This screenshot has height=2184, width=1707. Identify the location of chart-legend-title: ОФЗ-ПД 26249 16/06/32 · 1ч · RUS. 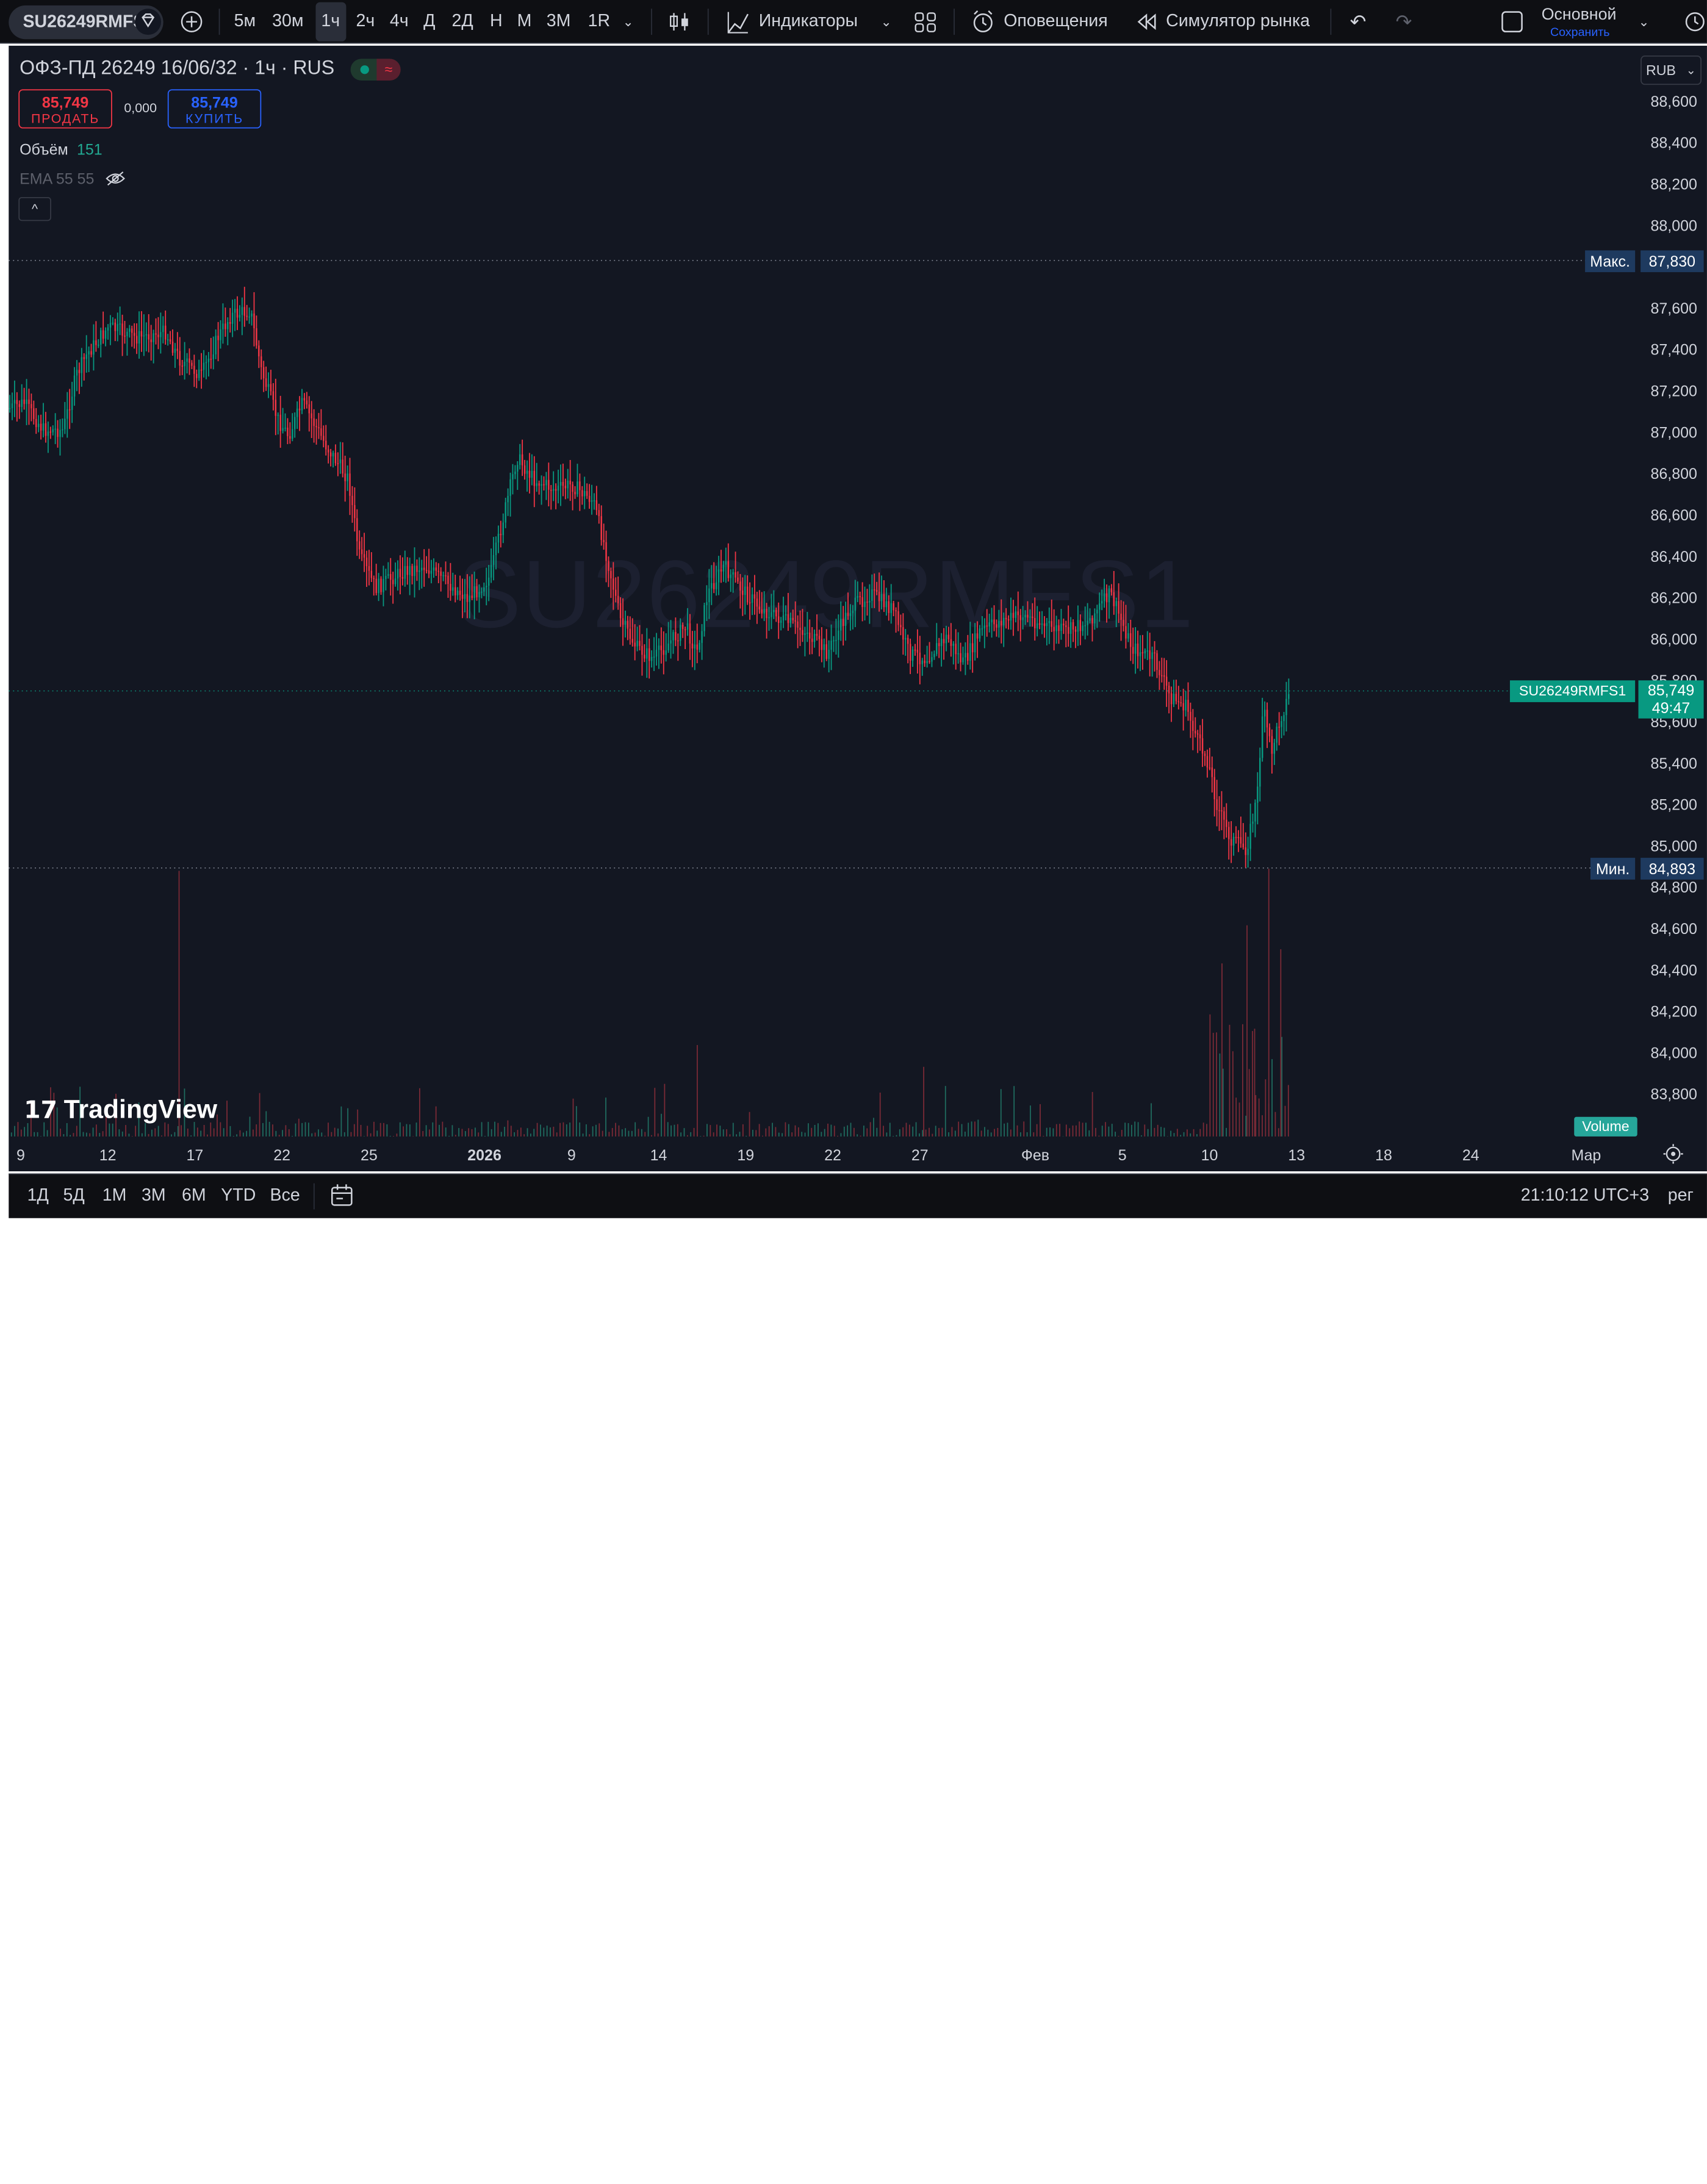
(177, 68).